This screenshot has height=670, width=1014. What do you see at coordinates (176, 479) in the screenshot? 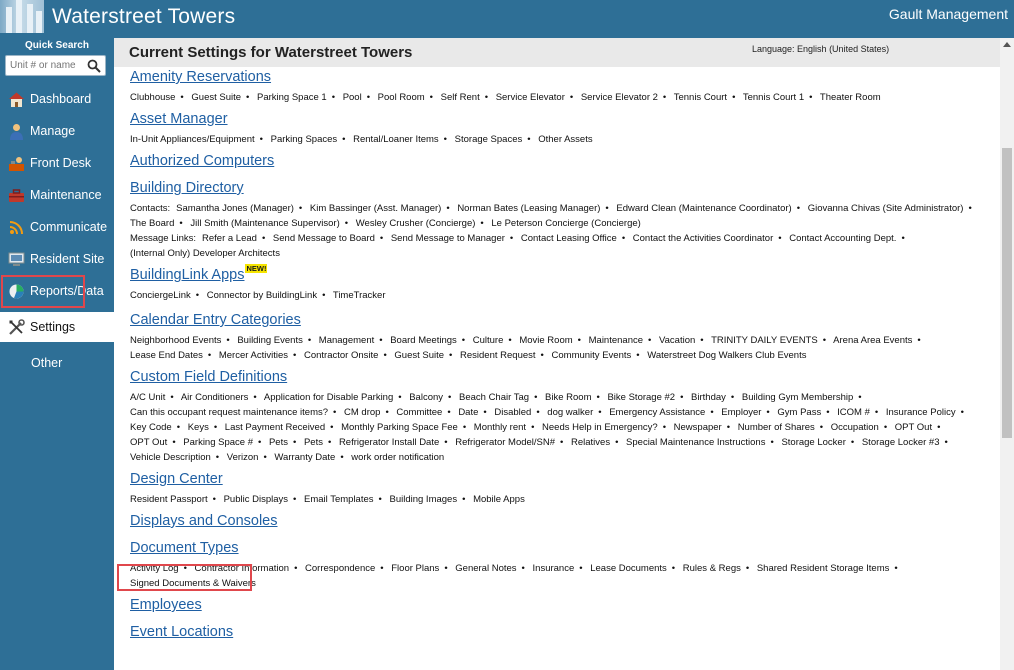
I see `section-title-link: Design Center` at bounding box center [176, 479].